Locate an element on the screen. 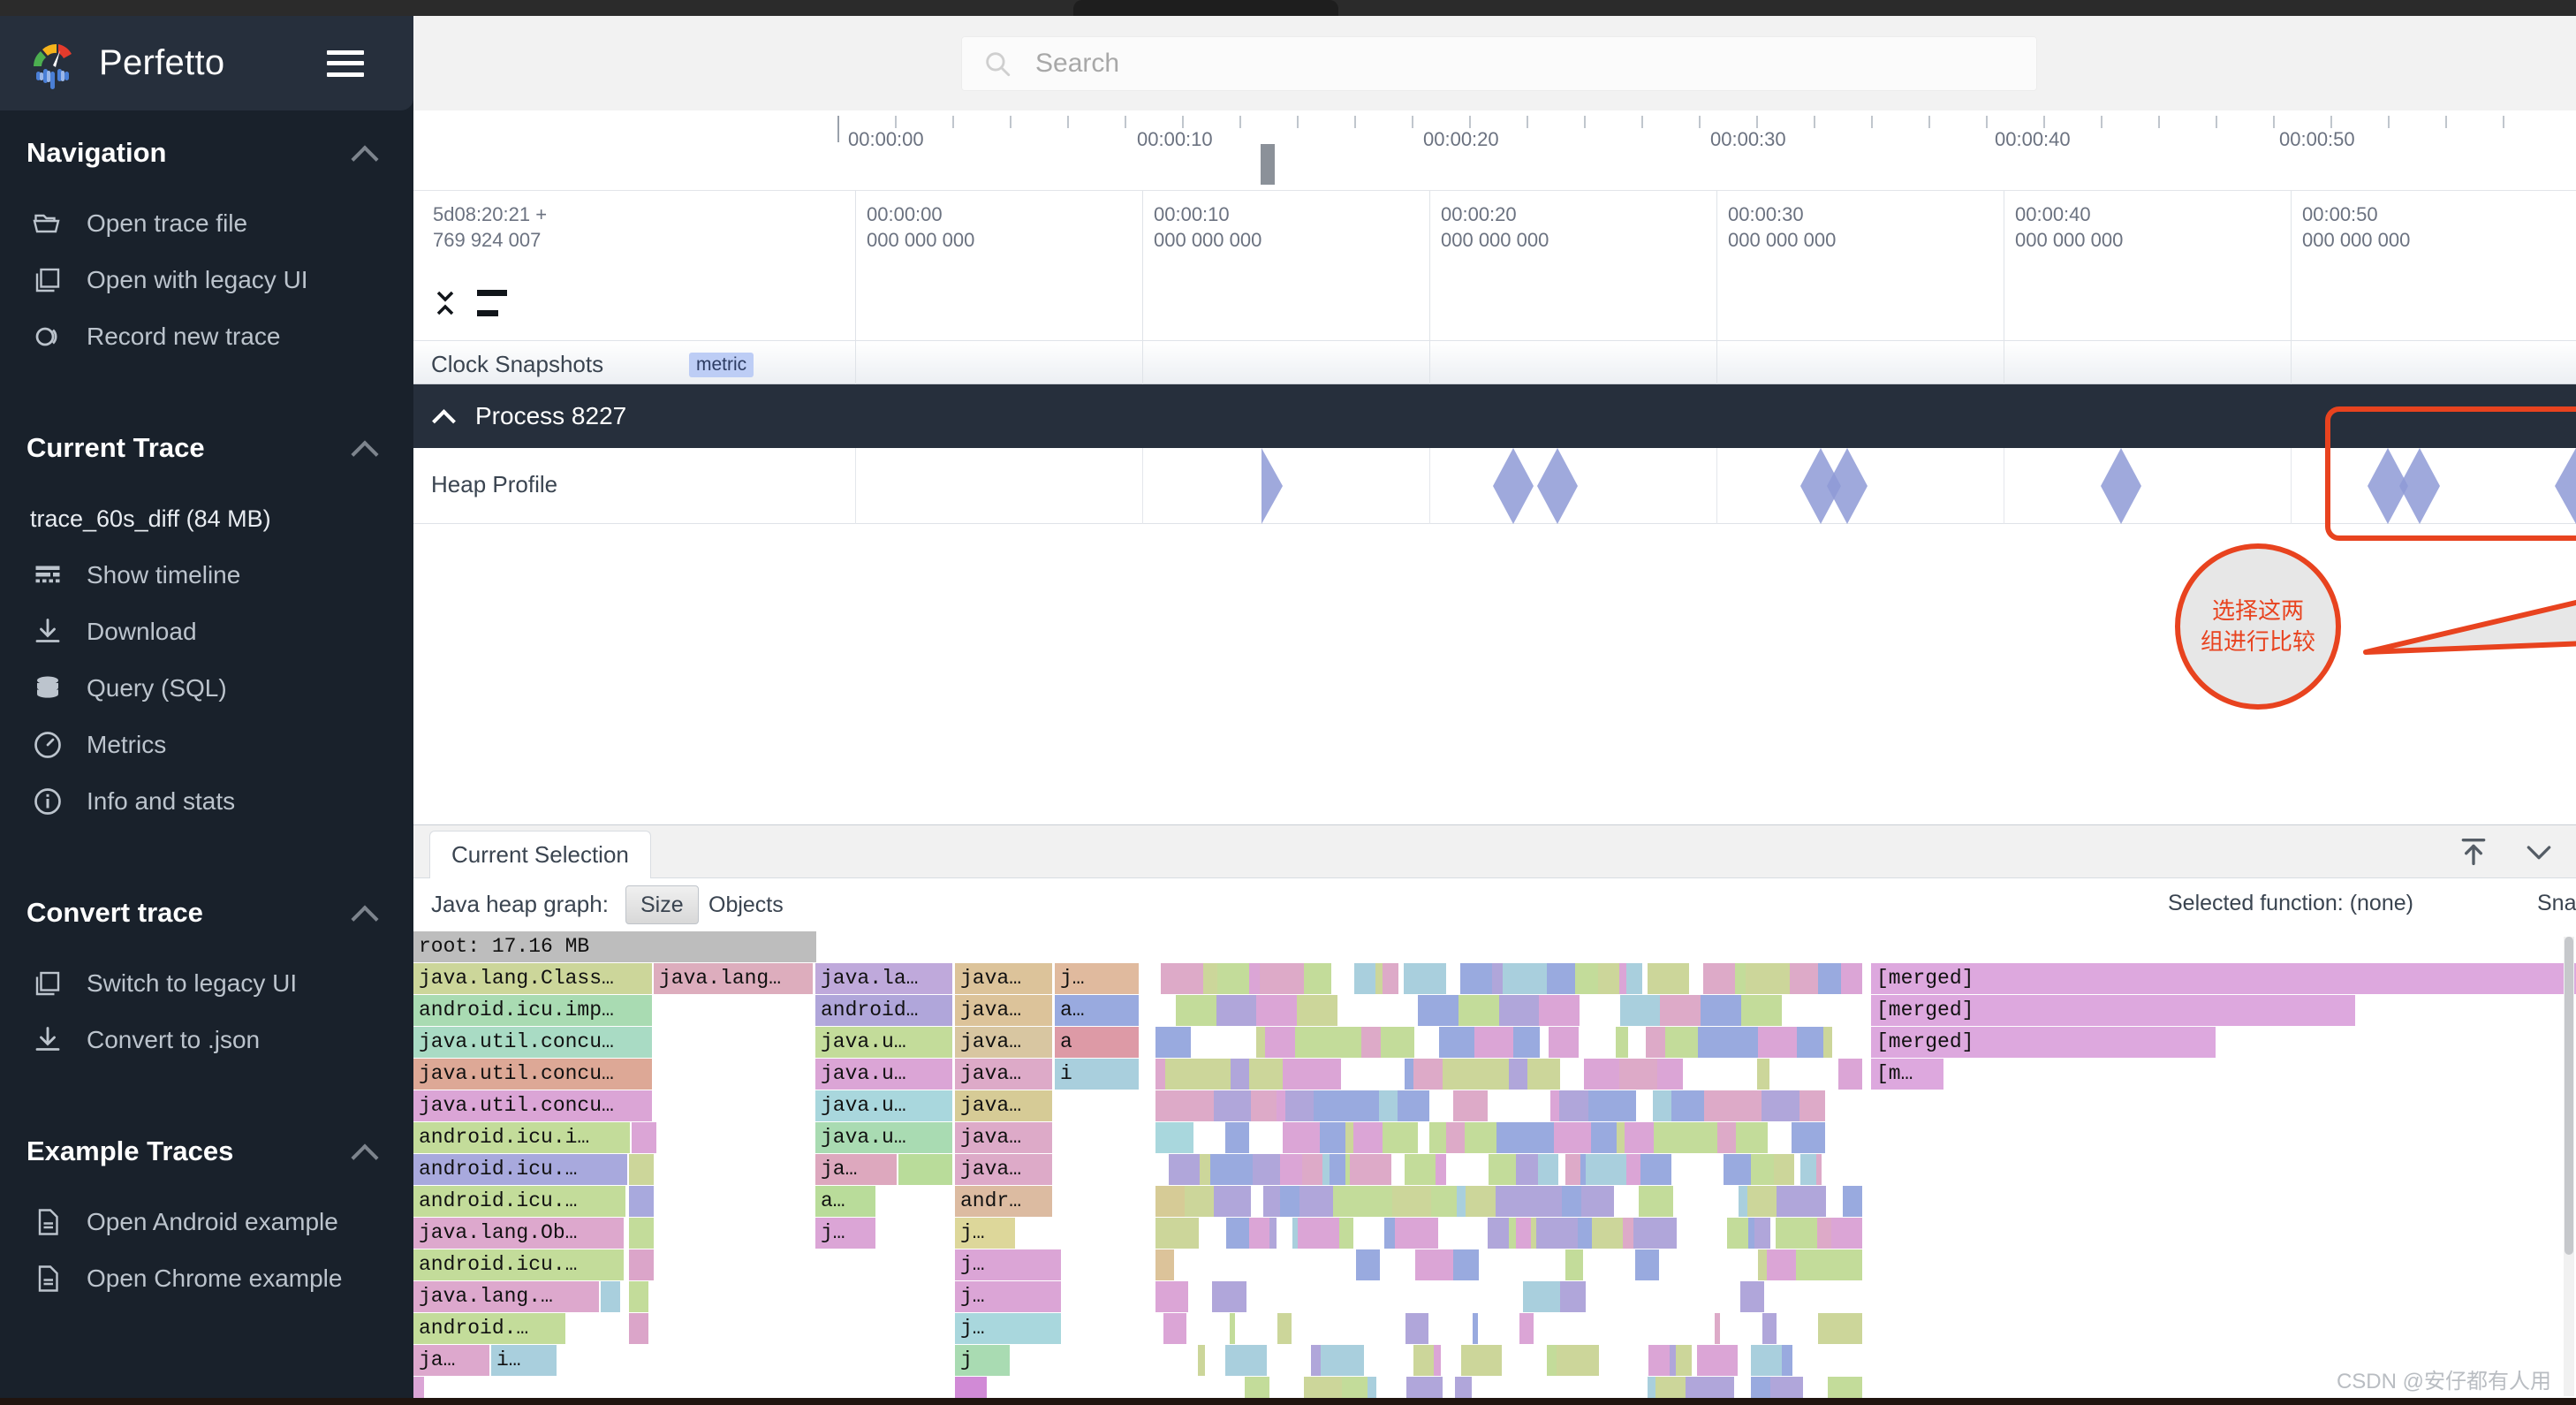  chevron-up-icon is located at coordinates (365, 153).